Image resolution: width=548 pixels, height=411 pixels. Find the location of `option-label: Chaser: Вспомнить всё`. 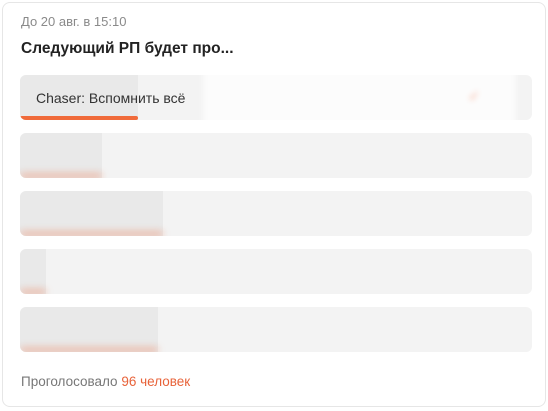

option-label: Chaser: Вспомнить всё is located at coordinates (111, 98).